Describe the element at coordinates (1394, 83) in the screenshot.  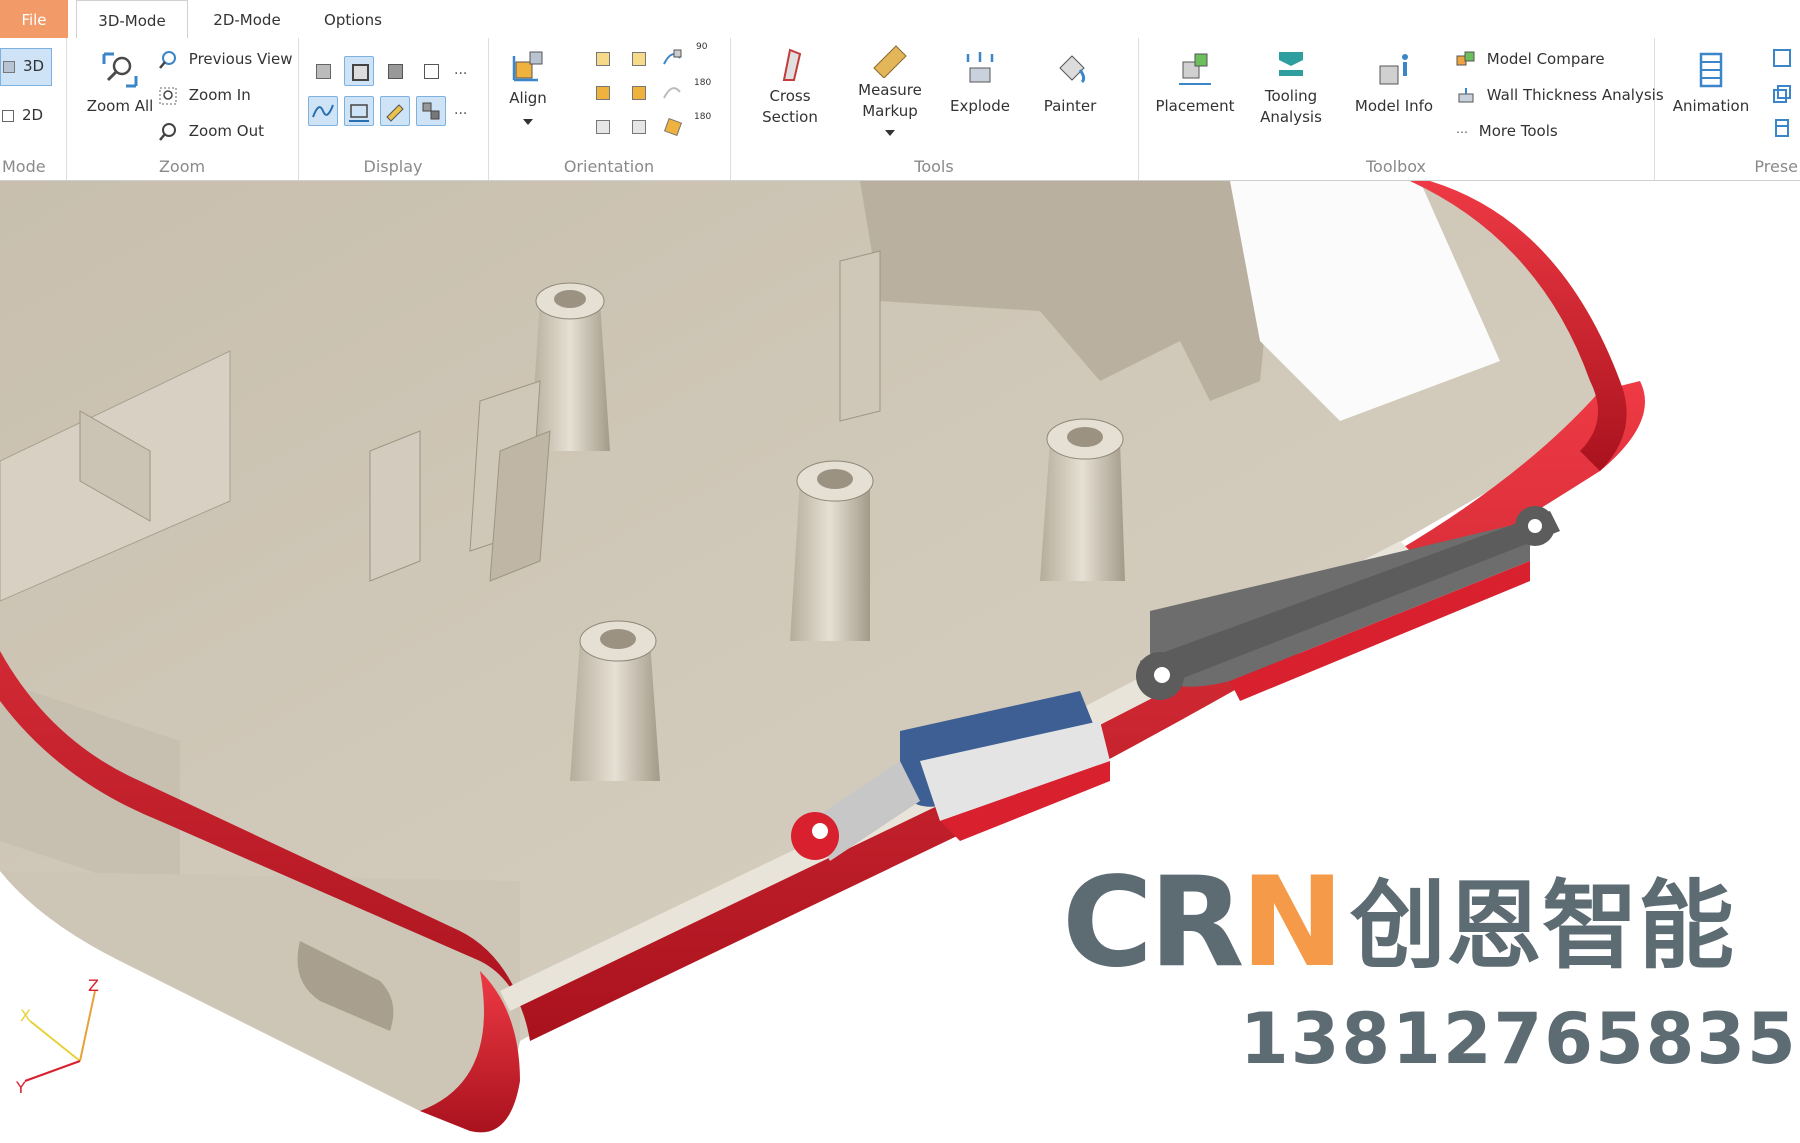
I see `model-info-button: Model Info` at that location.